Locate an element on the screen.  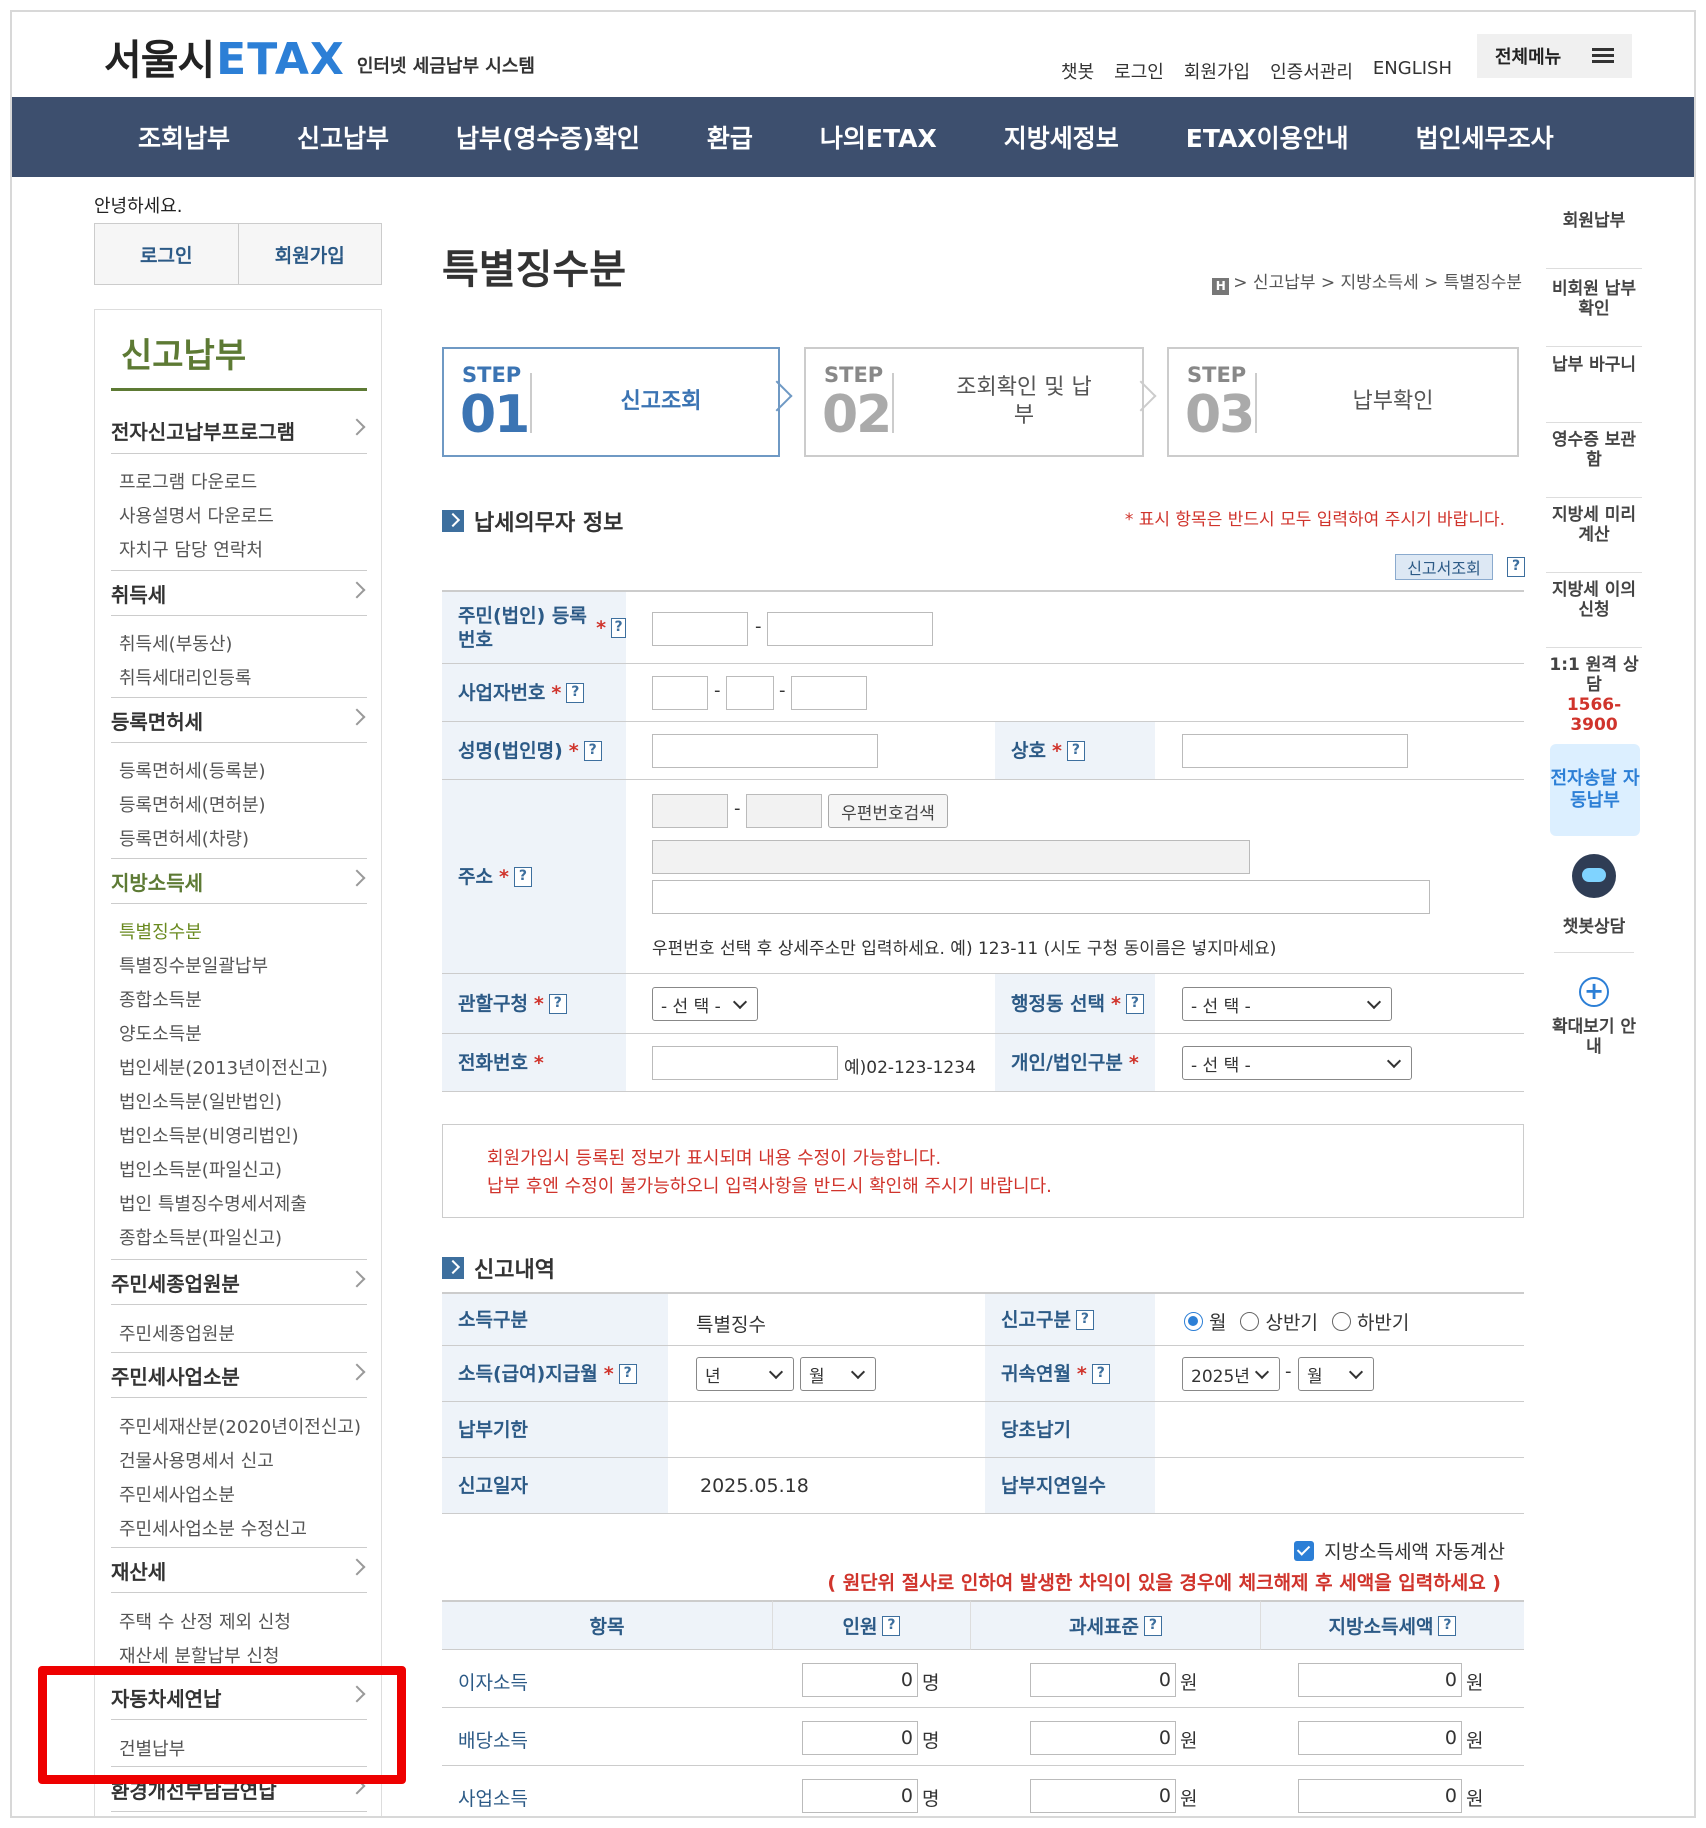
site-logo: 서울시 ETAX 인터넷 세금납부 시스템 is located at coordinates (319, 60).